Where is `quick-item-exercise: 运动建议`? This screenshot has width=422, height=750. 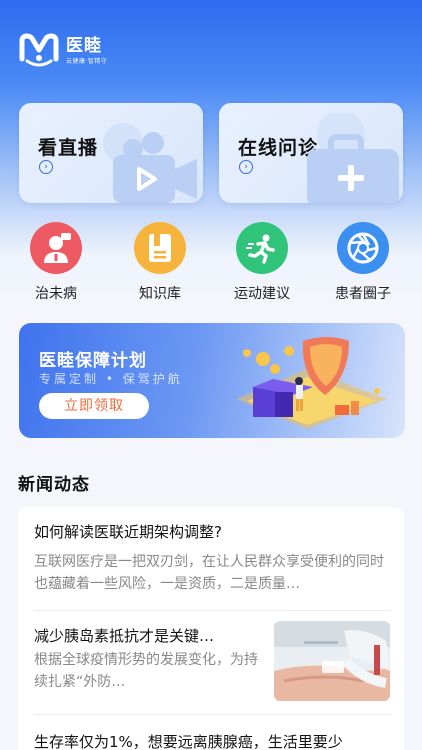
quick-item-exercise: 运动建议 is located at coordinates (262, 262).